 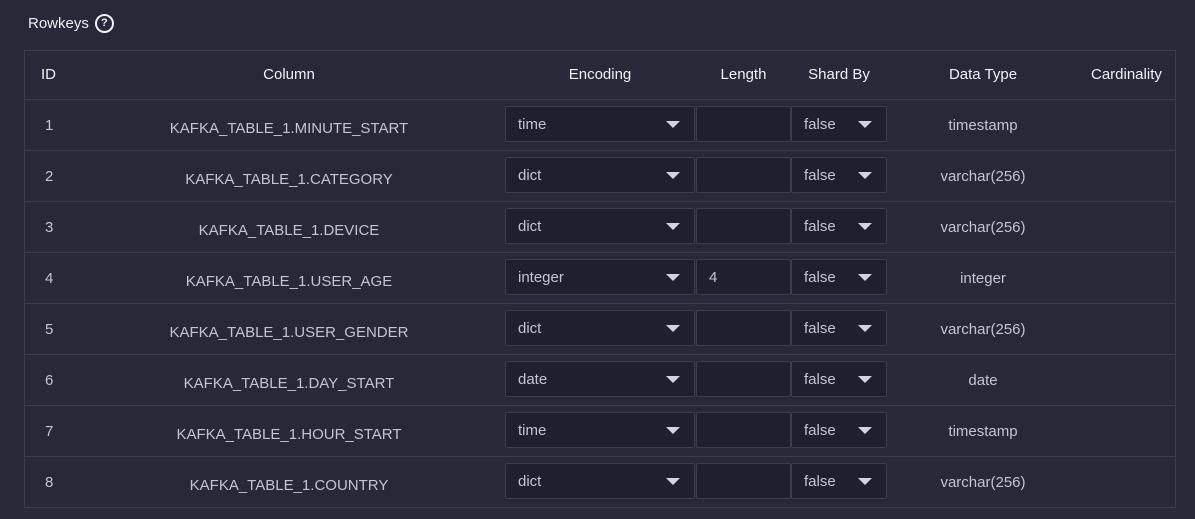 What do you see at coordinates (49, 329) in the screenshot?
I see `row-id: 5` at bounding box center [49, 329].